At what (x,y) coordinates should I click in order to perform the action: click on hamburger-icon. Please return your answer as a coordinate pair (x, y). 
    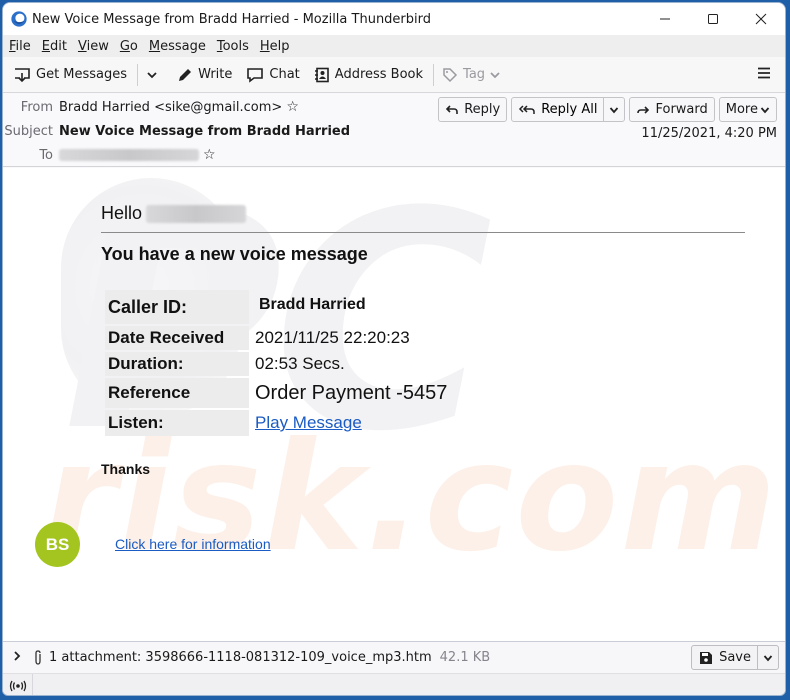
    Looking at the image, I should click on (764, 73).